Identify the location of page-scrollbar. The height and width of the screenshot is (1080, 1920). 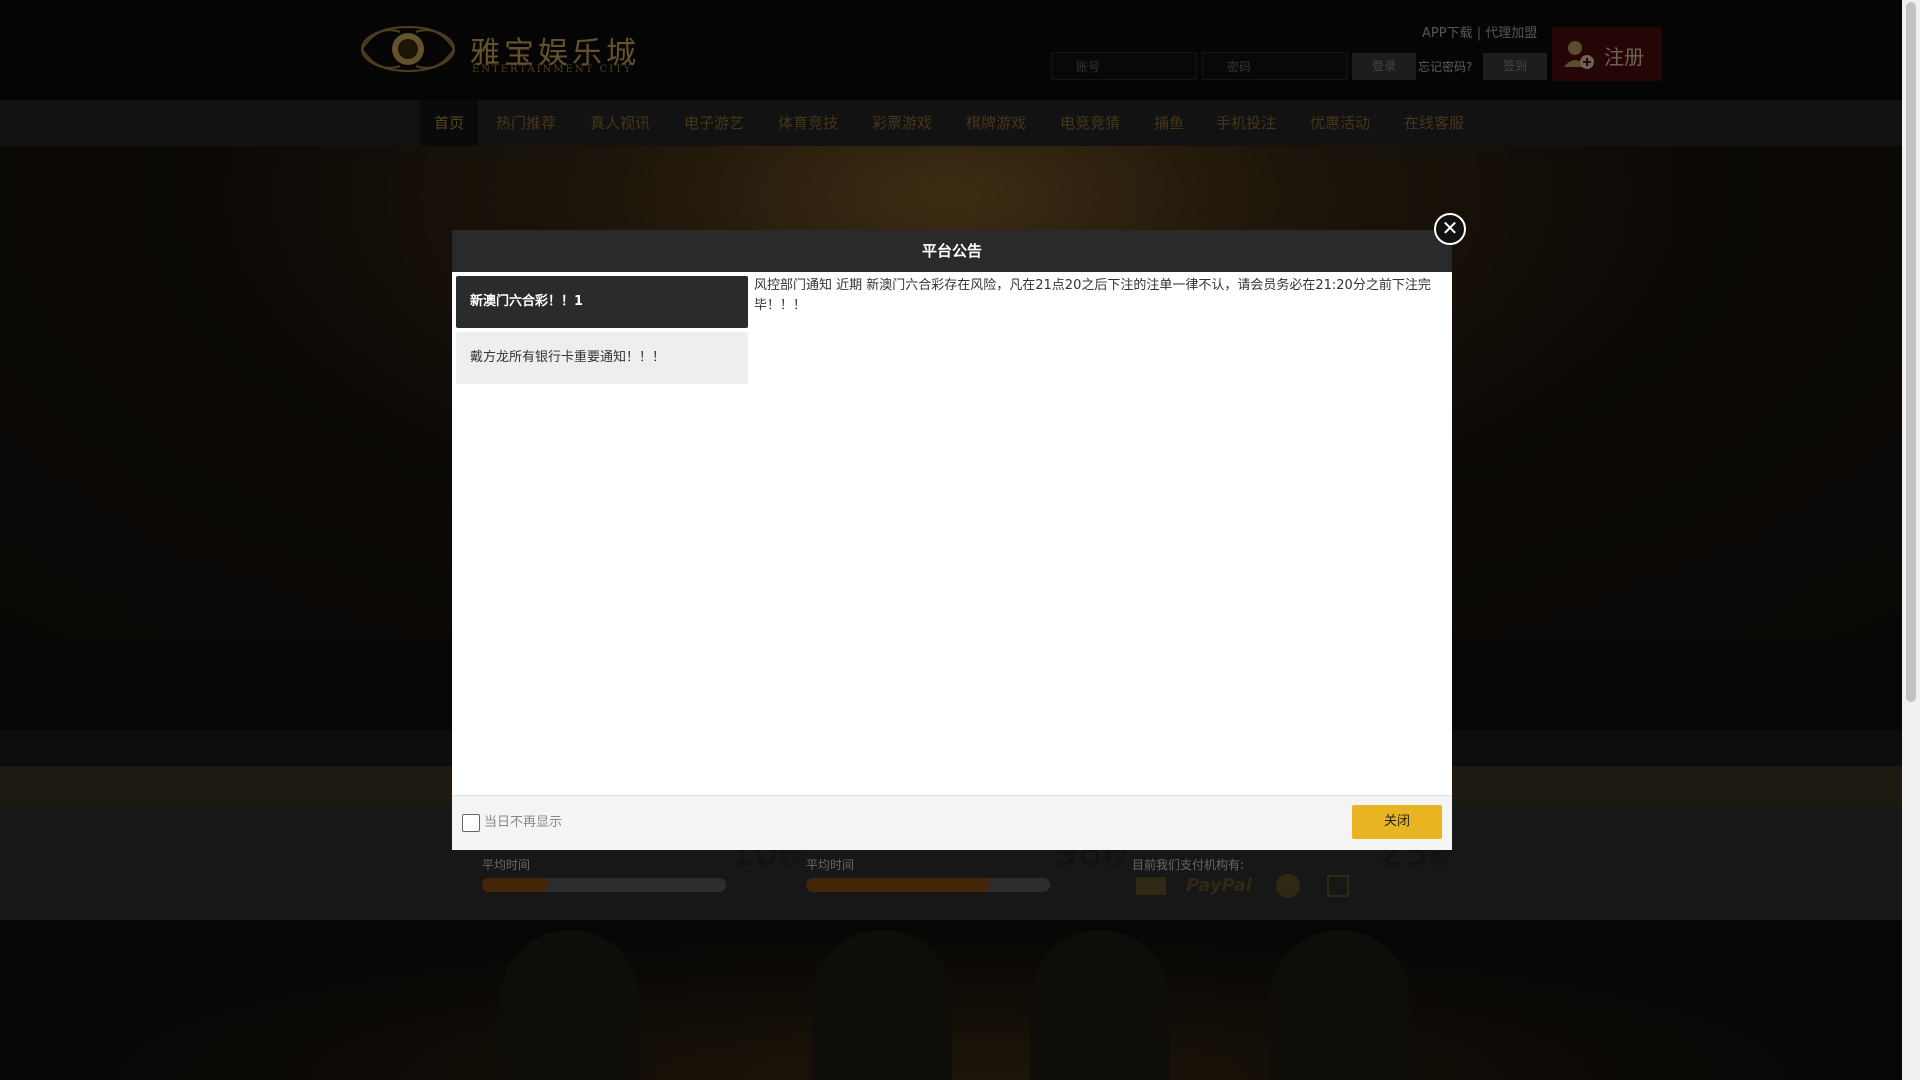
(1911, 540).